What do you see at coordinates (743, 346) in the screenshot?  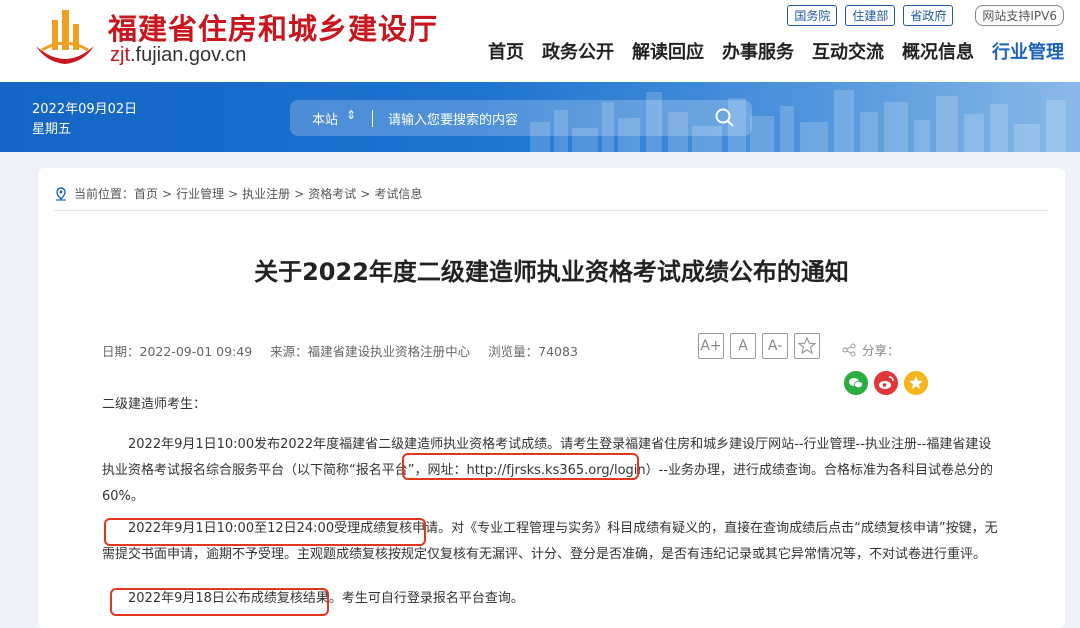 I see `font-default-button: A` at bounding box center [743, 346].